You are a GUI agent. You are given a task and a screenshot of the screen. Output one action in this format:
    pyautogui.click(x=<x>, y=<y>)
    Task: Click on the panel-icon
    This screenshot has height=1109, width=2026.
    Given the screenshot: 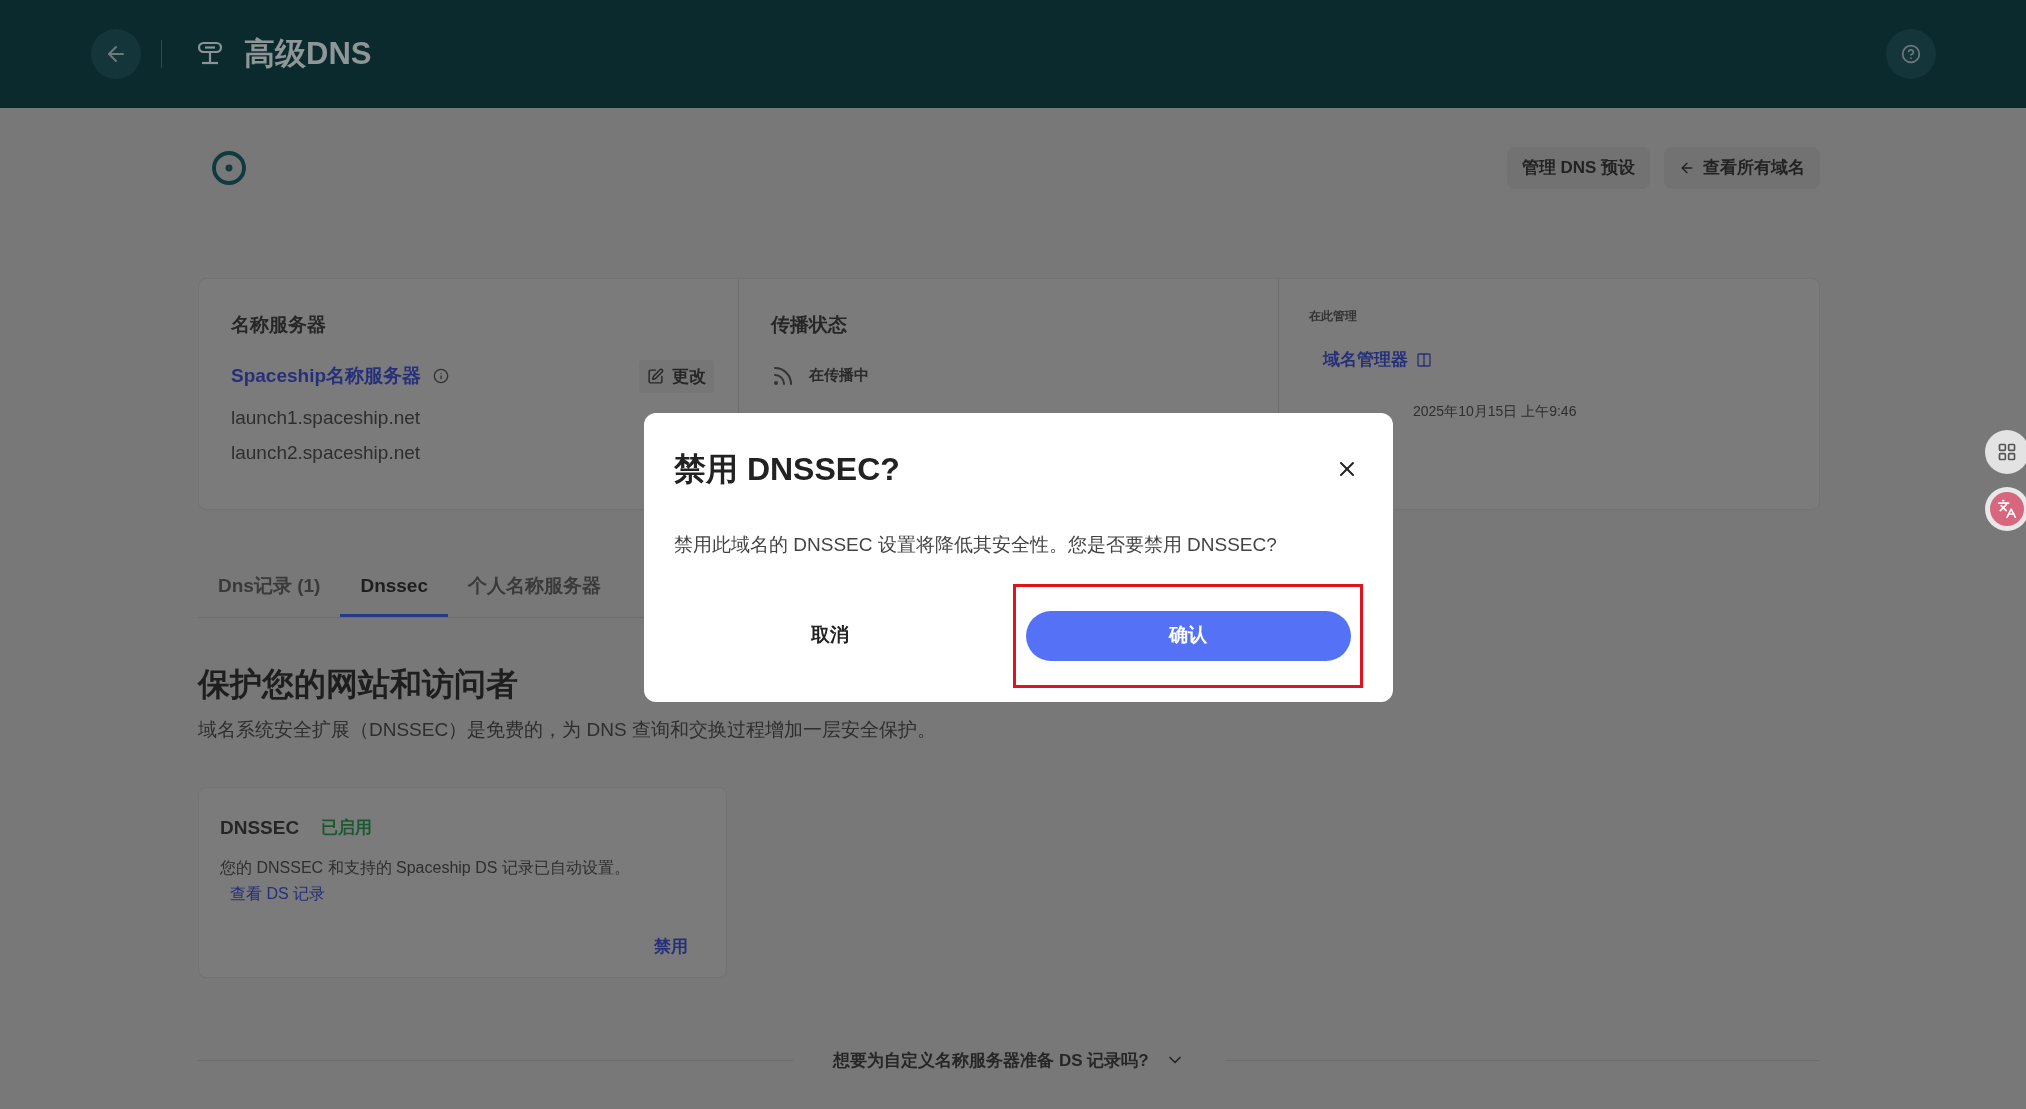 What is the action you would take?
    pyautogui.click(x=1424, y=359)
    